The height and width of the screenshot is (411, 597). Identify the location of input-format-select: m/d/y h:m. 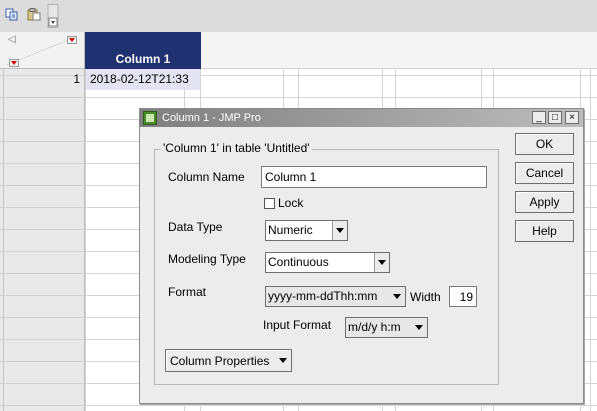
(386, 327).